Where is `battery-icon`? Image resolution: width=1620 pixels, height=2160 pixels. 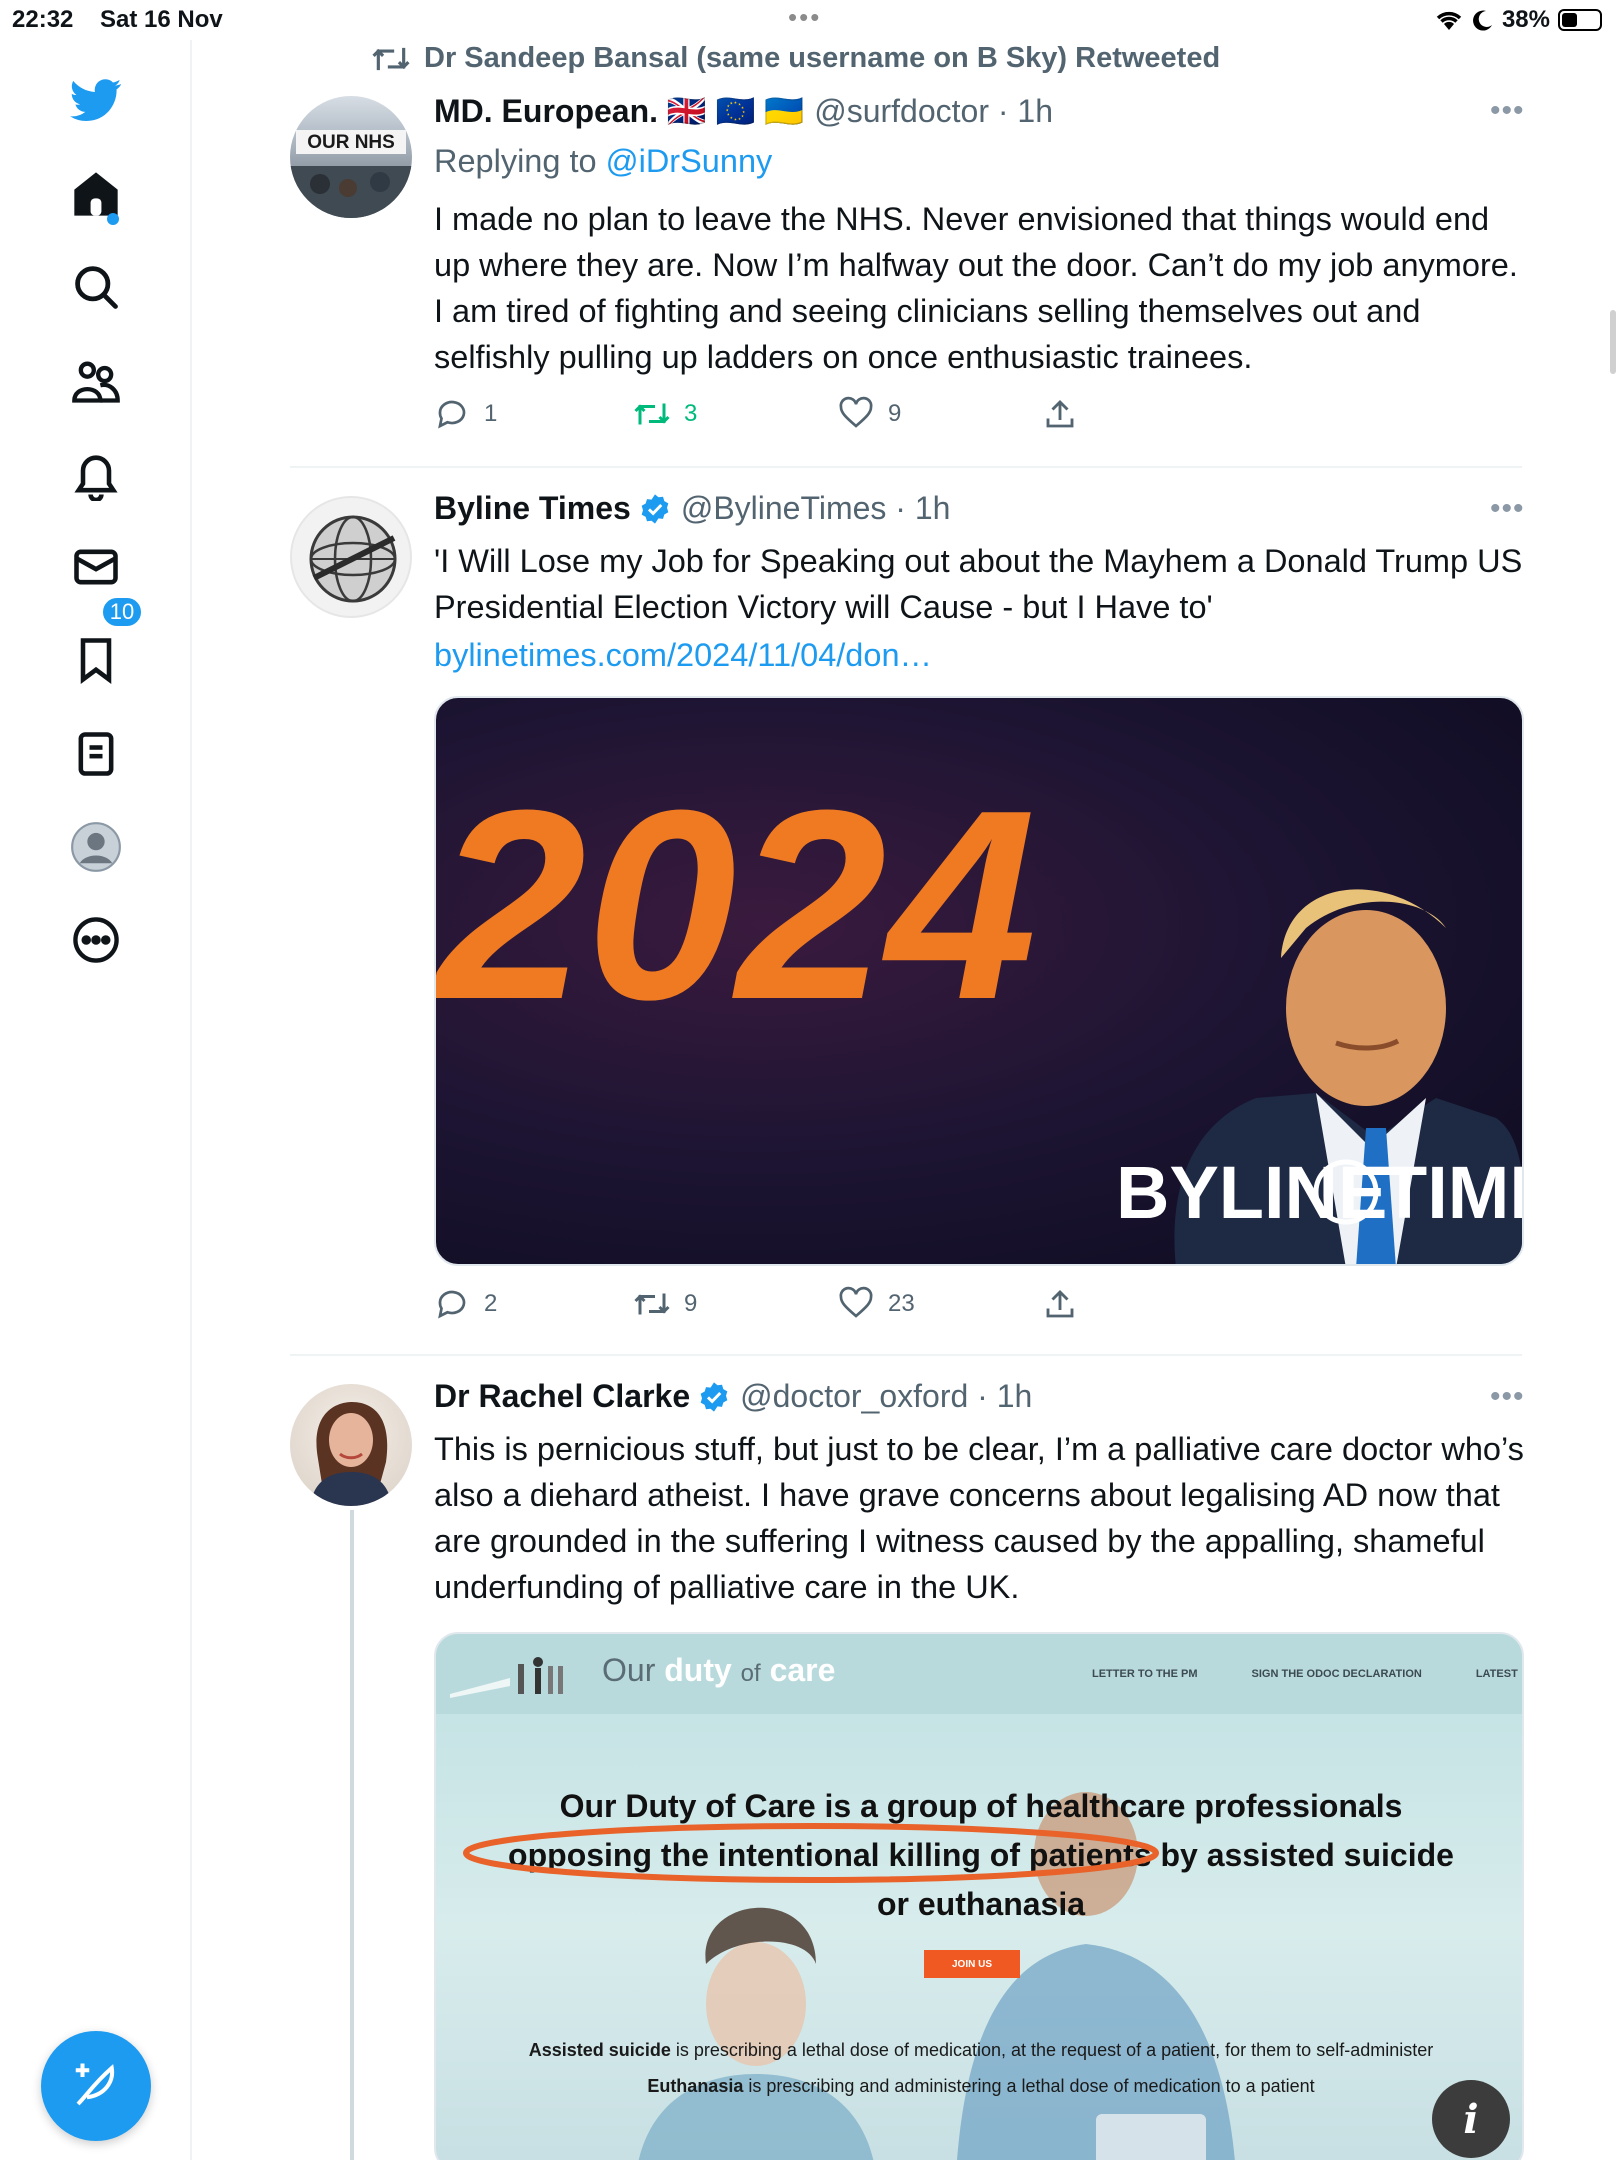 battery-icon is located at coordinates (1580, 20).